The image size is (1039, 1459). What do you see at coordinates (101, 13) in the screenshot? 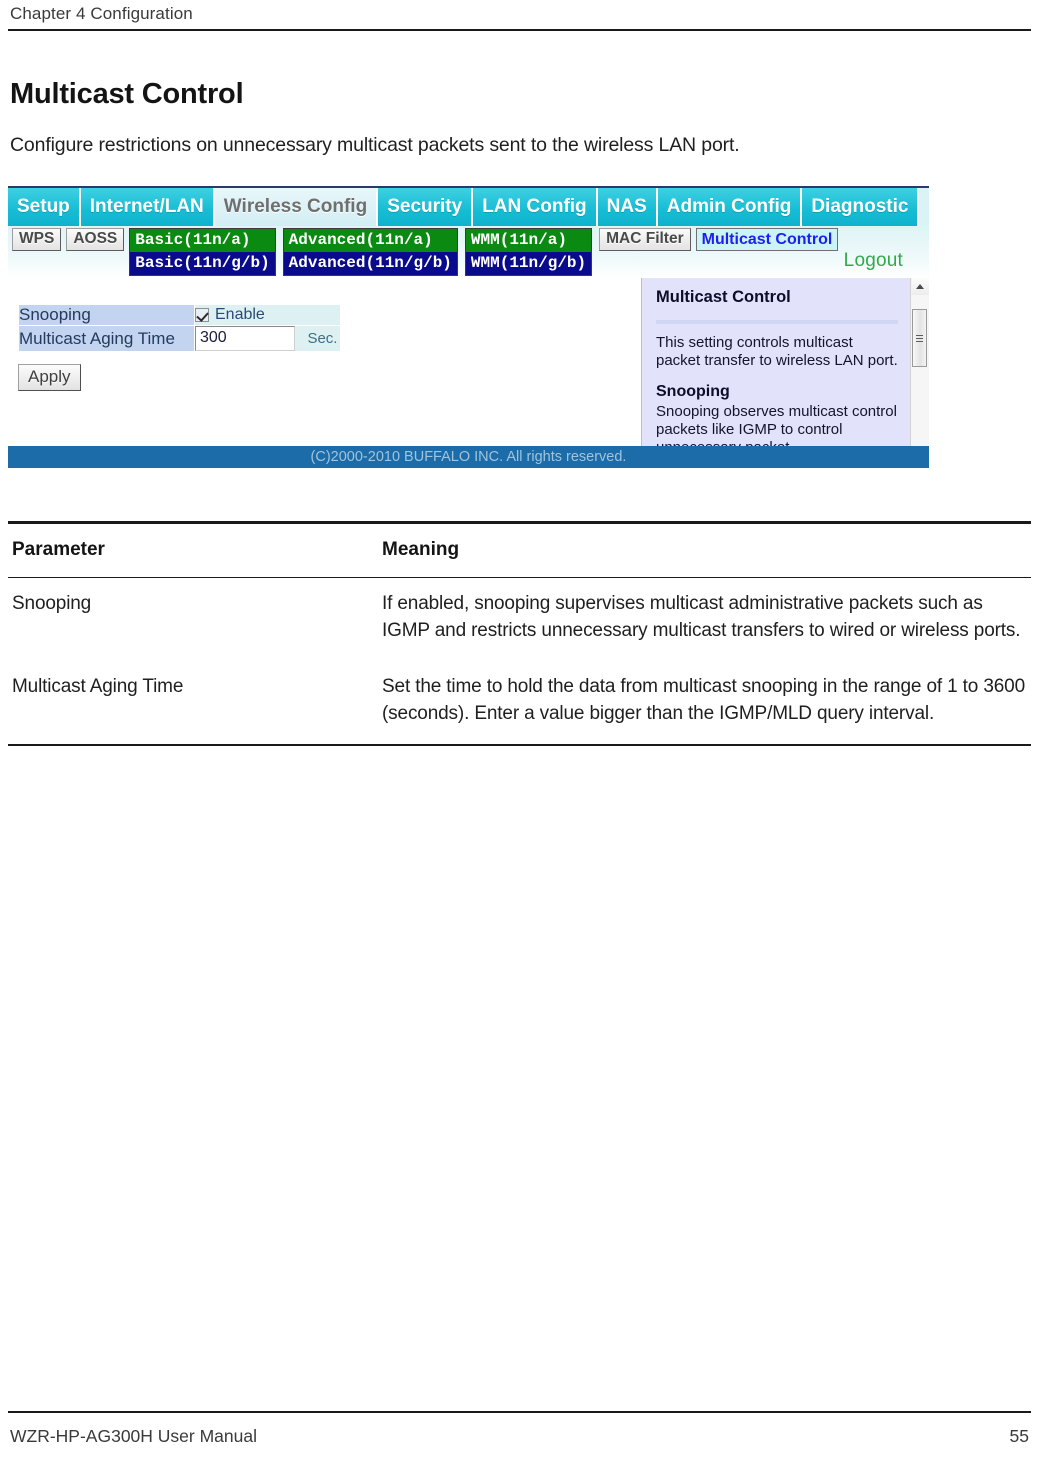
I see `chapter-header: Chapter 4 Configuration` at bounding box center [101, 13].